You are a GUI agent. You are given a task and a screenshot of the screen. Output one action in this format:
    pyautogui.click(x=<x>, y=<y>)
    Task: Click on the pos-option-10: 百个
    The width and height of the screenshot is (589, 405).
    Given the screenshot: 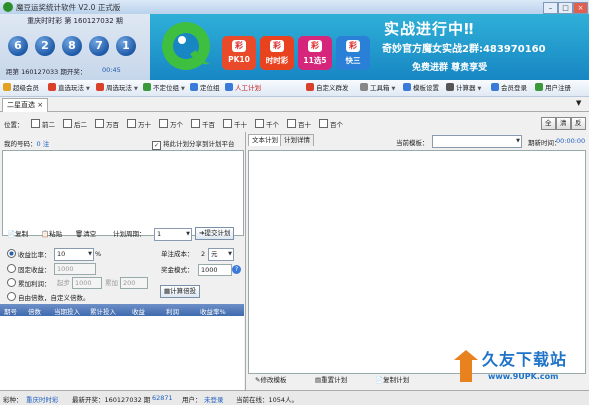 What is the action you would take?
    pyautogui.click(x=331, y=124)
    